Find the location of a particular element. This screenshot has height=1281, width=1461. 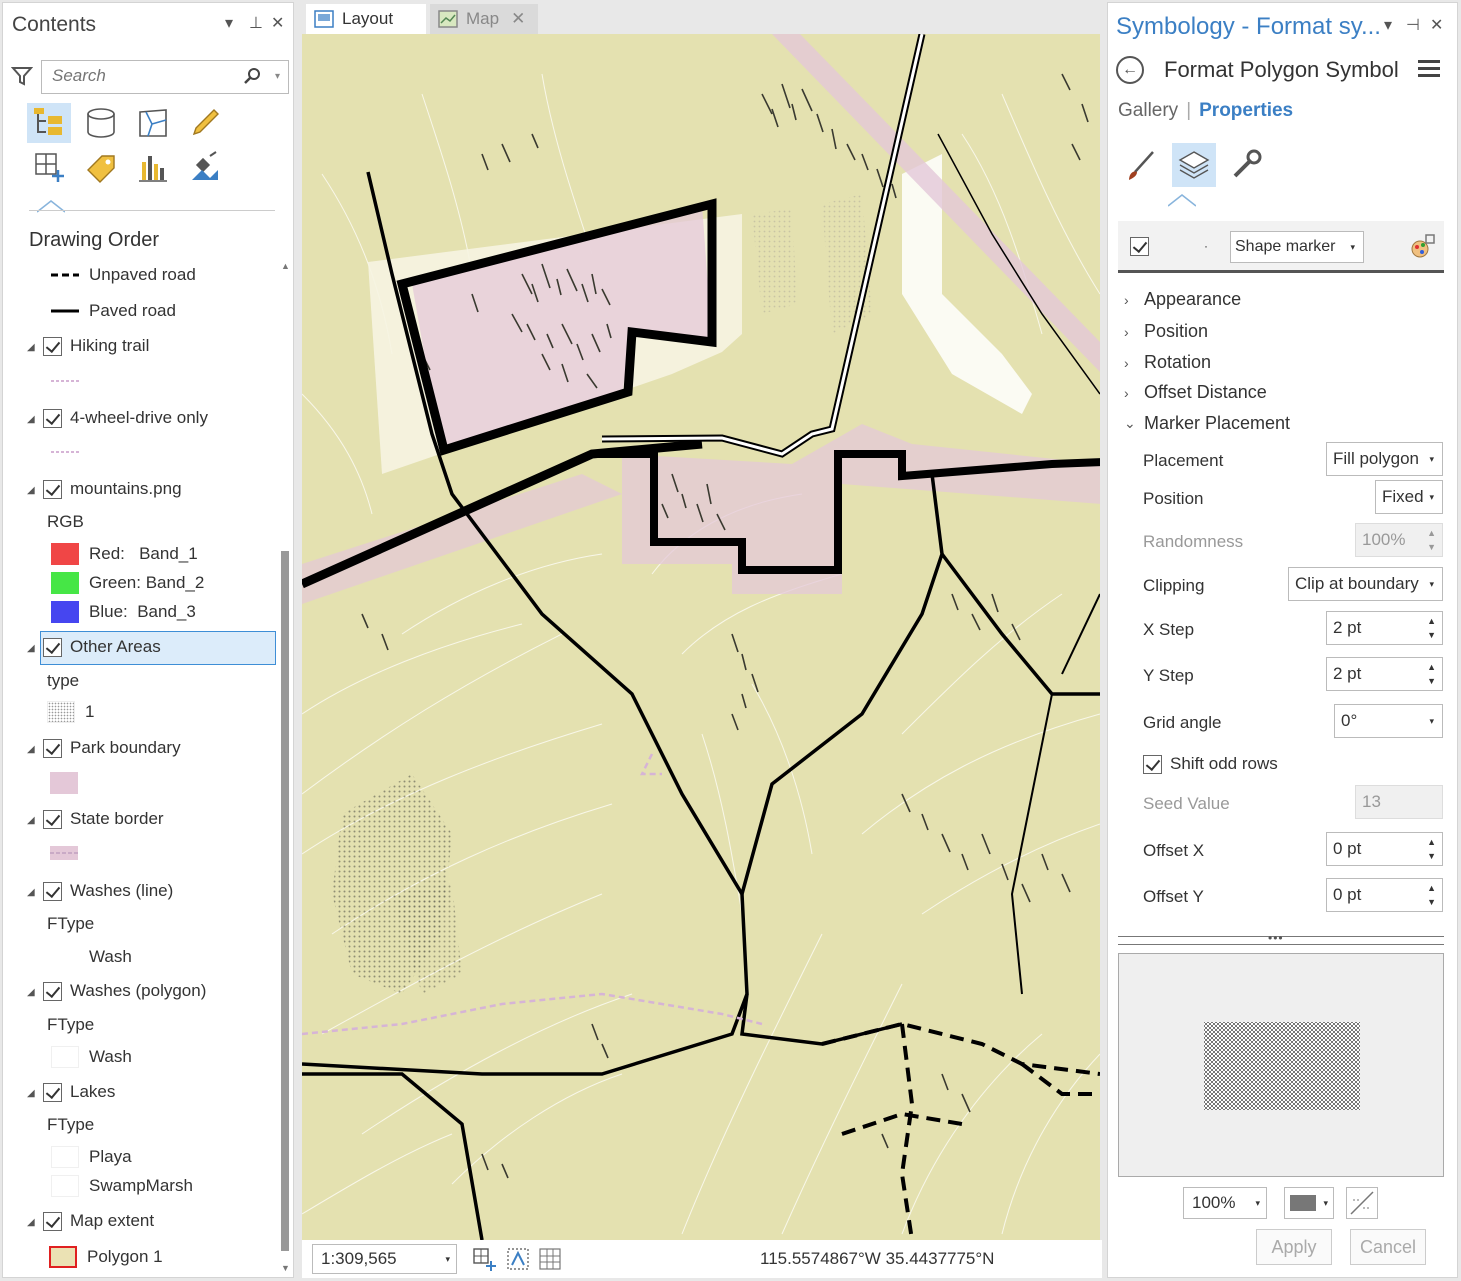

list-by-selection-button is located at coordinates (153, 123).